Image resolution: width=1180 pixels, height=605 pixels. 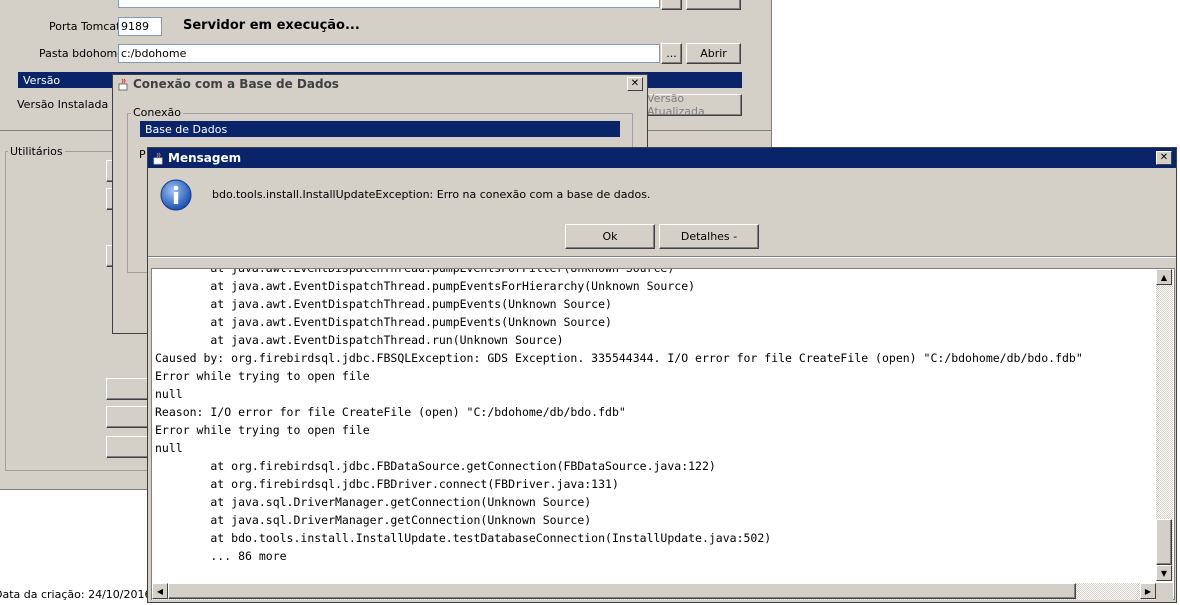 I want to click on scroll-left-button: ◀, so click(x=160, y=591).